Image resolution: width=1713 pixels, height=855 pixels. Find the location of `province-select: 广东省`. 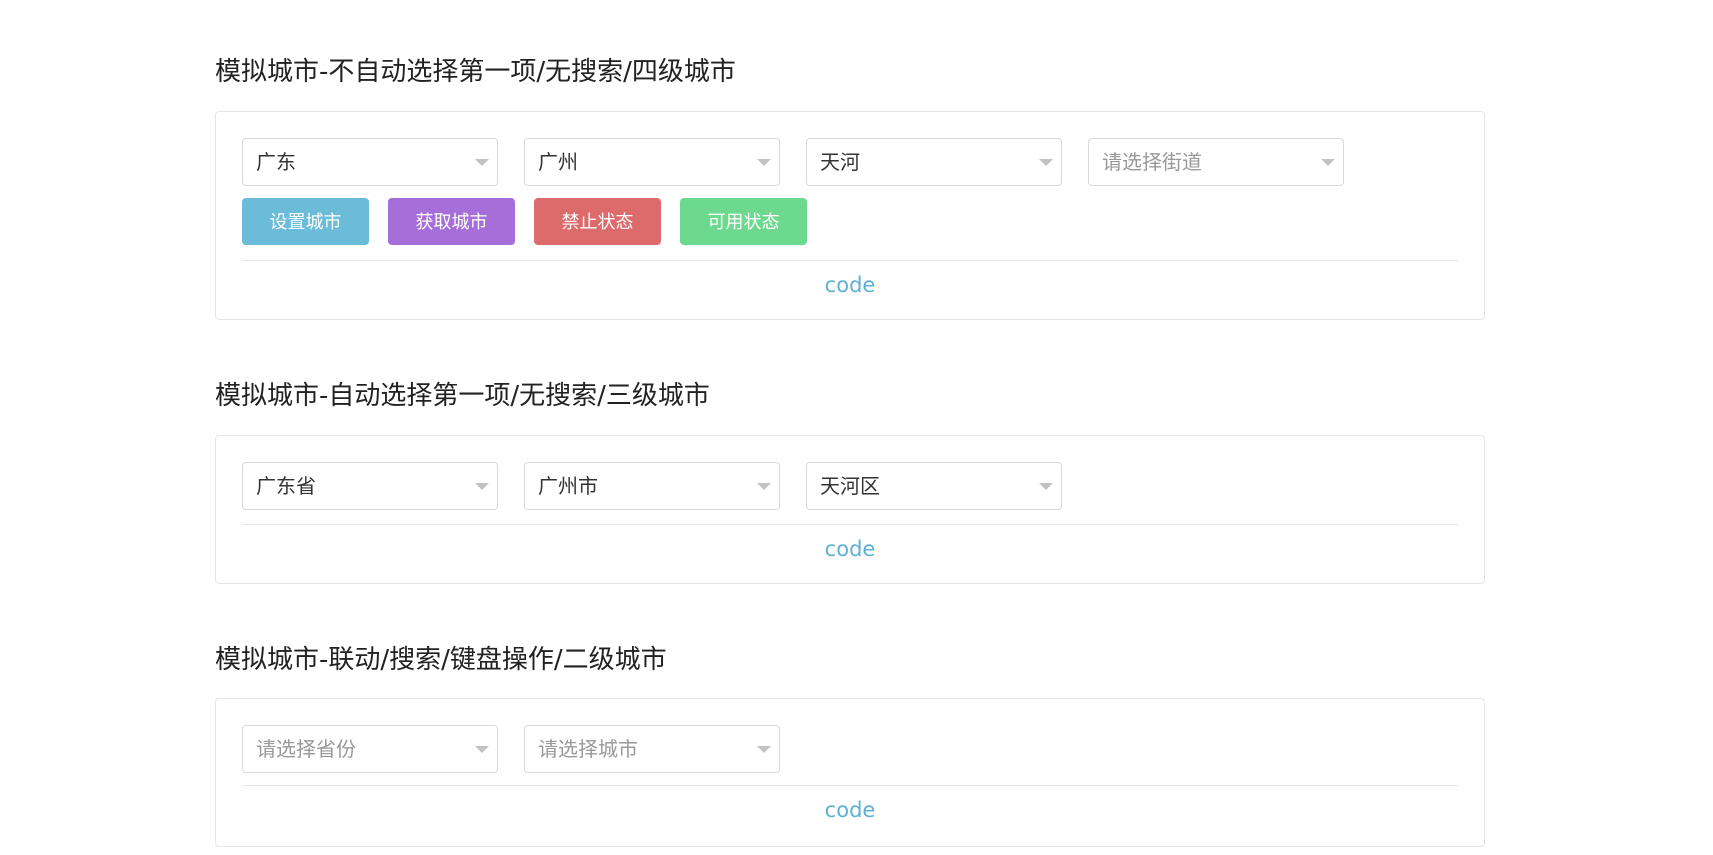

province-select: 广东省 is located at coordinates (370, 486).